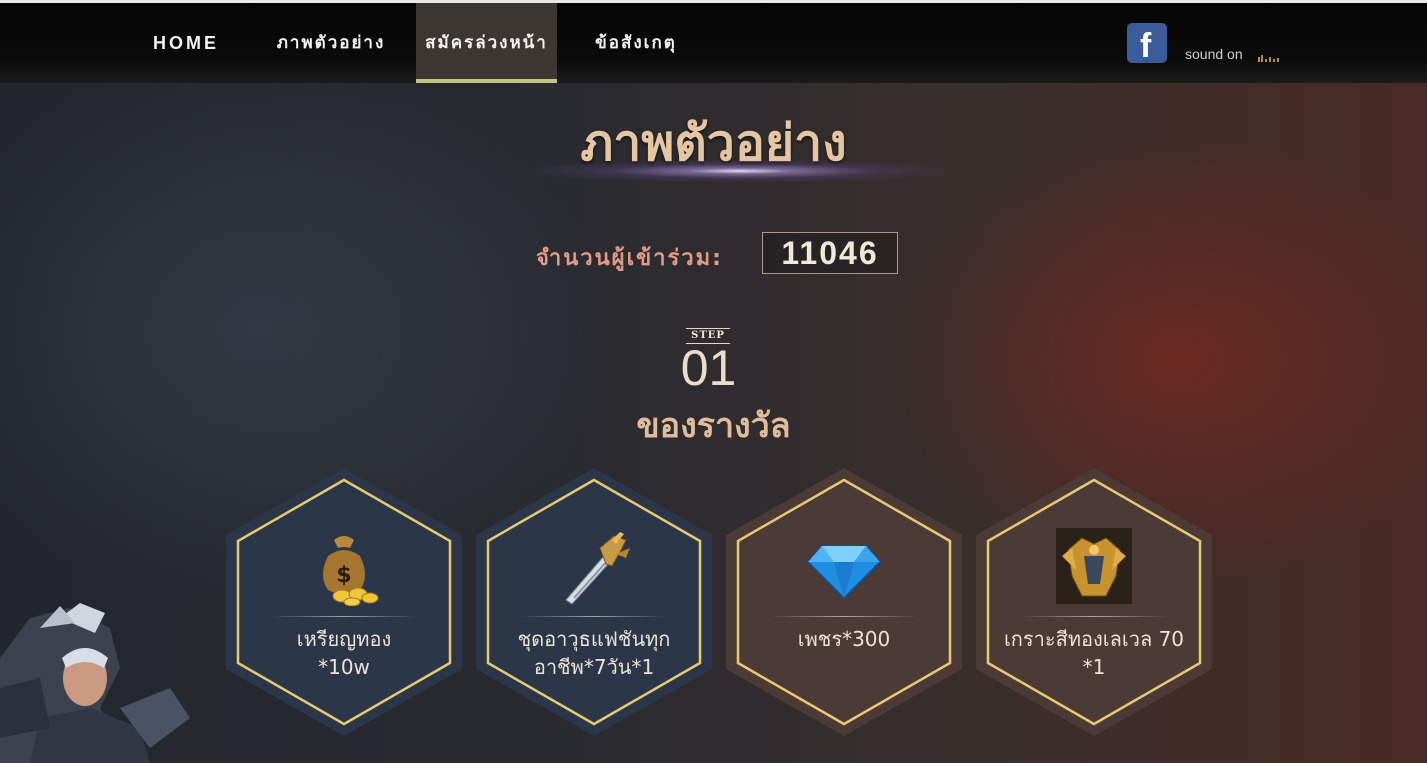 This screenshot has height=763, width=1427. Describe the element at coordinates (844, 639) in the screenshot. I see `reward-label: เพชร*300` at that location.